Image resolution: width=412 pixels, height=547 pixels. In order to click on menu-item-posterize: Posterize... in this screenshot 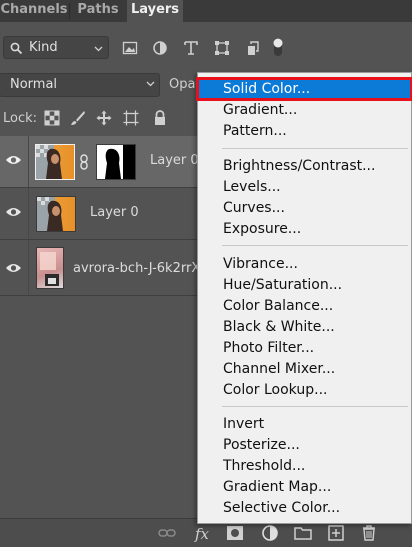, I will do `click(304, 445)`.